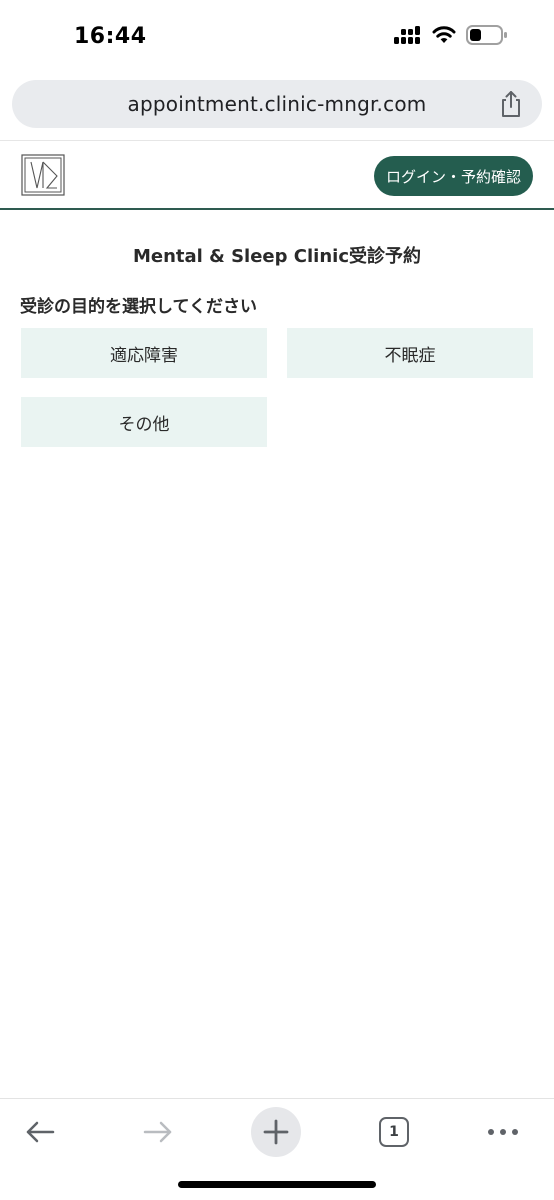  Describe the element at coordinates (277, 36) in the screenshot. I see `status-bar: 16:44` at that location.